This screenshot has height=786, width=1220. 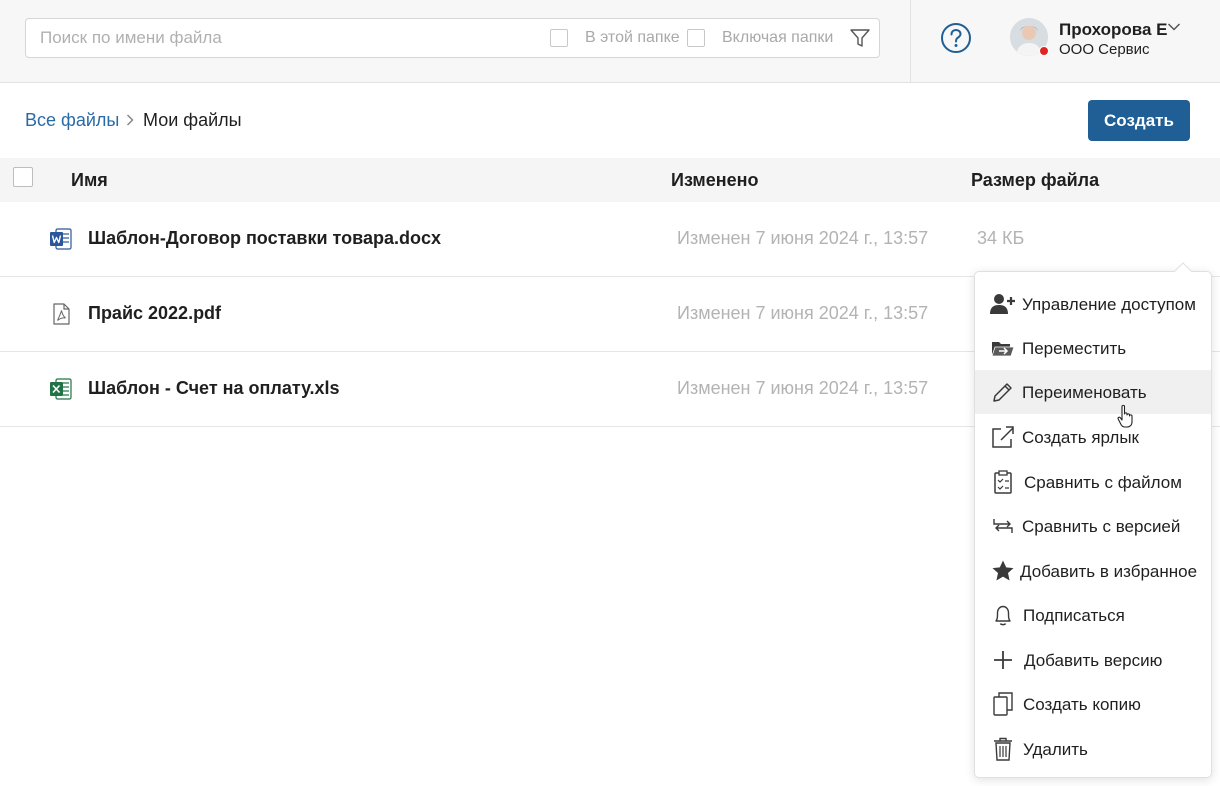 What do you see at coordinates (264, 238) in the screenshot?
I see `file-name: Шаблон-Договор поставки товара.docx` at bounding box center [264, 238].